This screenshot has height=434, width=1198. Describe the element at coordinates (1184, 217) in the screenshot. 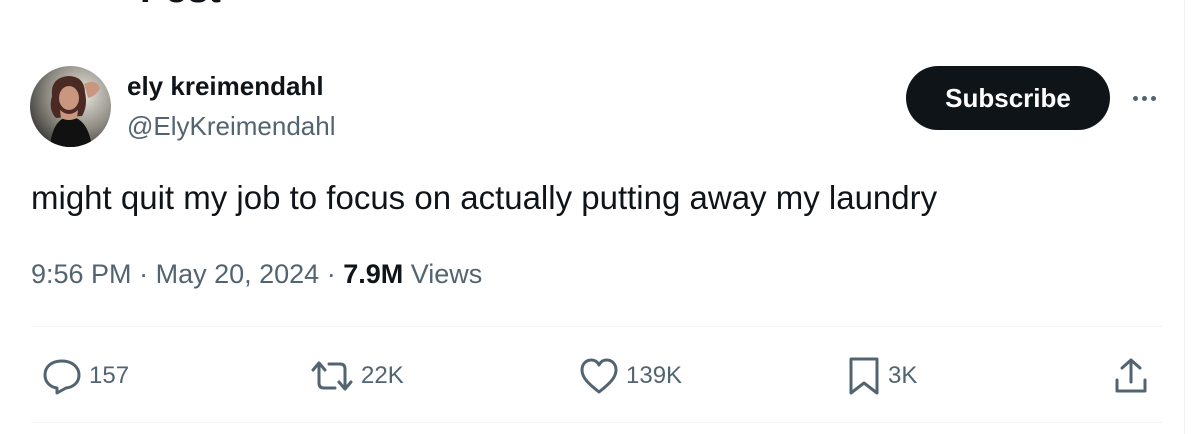

I see `page-edge-divider` at that location.